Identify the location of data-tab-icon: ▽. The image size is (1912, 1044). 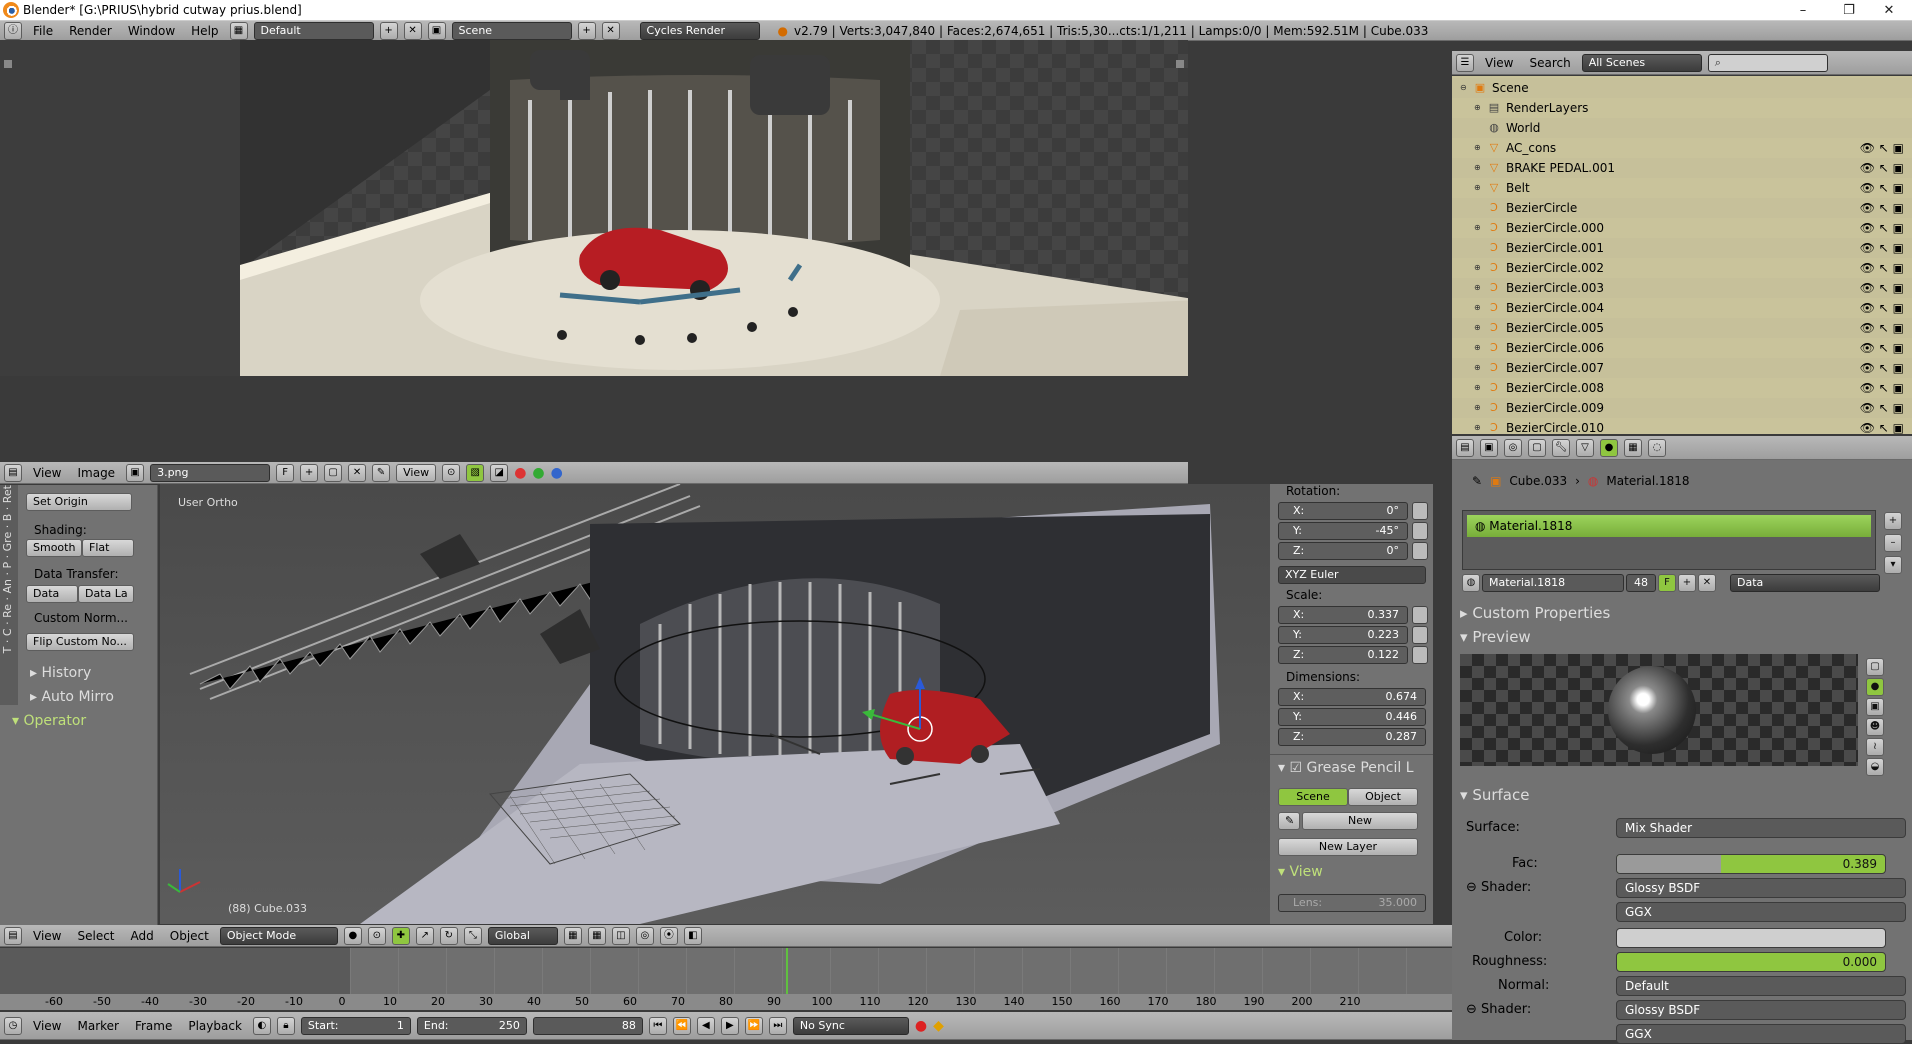
(1585, 447).